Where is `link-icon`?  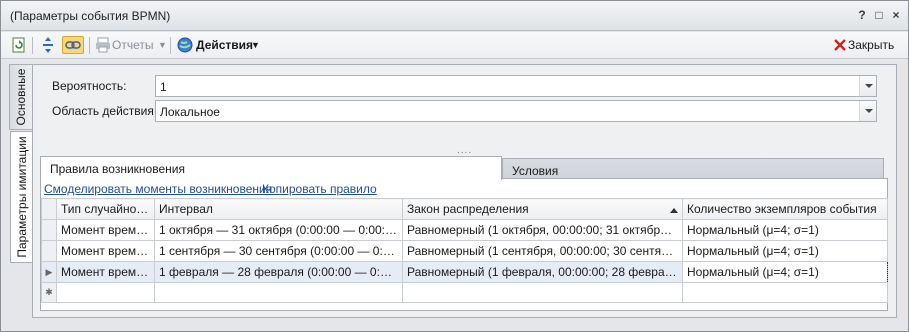
link-icon is located at coordinates (73, 45).